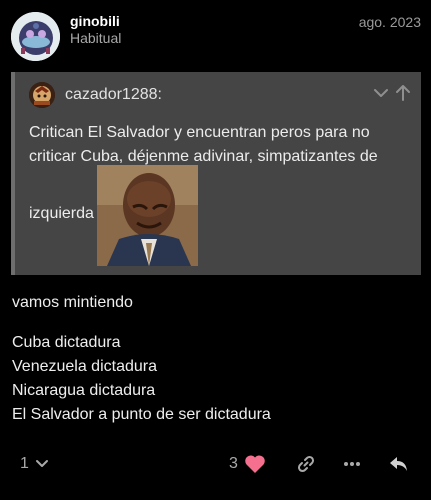 The image size is (431, 500). Describe the element at coordinates (96, 38) in the screenshot. I see `user-title: Habitual` at that location.